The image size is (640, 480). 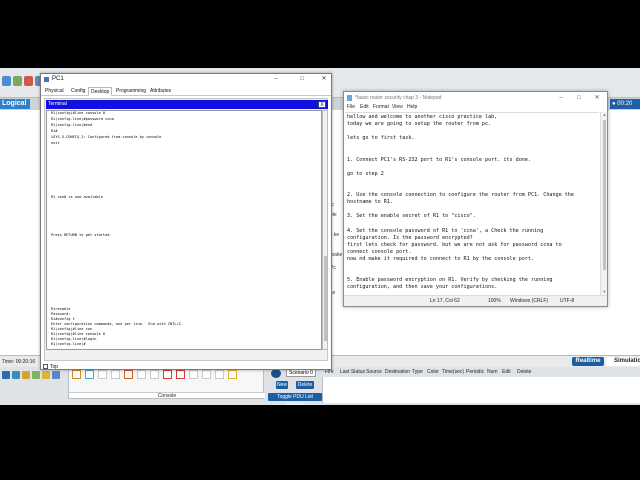 What do you see at coordinates (206, 374) in the screenshot?
I see `iot-cable-icon` at bounding box center [206, 374].